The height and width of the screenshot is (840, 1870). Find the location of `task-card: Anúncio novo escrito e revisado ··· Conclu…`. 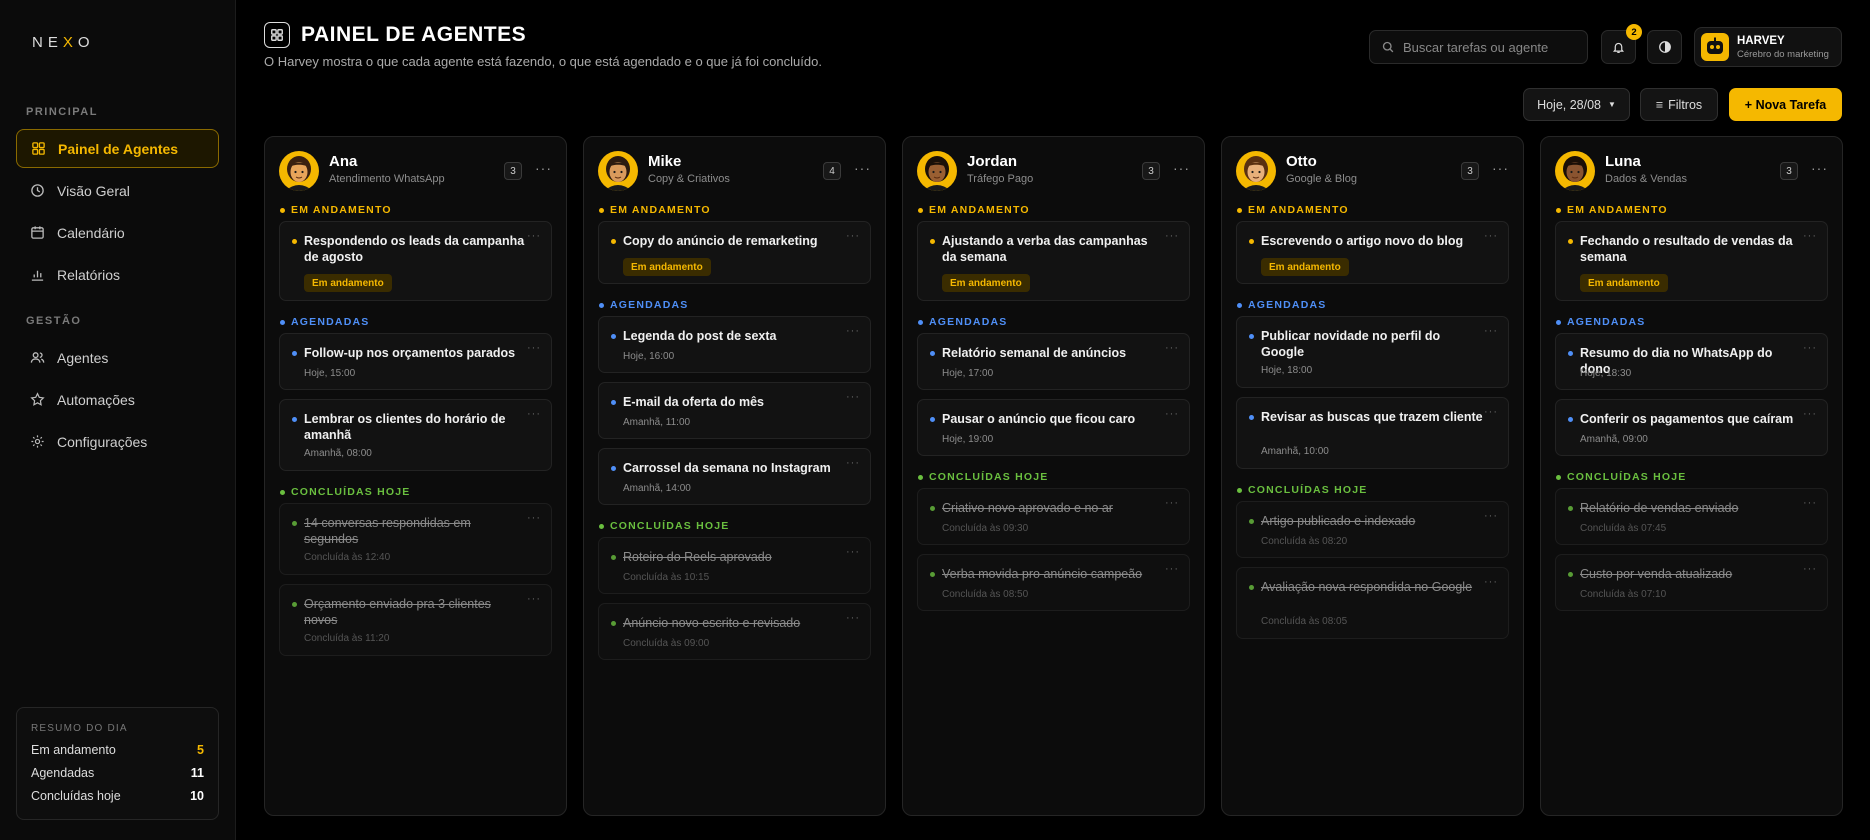

task-card: Anúncio novo escrito e revisado ··· Conclu… is located at coordinates (734, 631).